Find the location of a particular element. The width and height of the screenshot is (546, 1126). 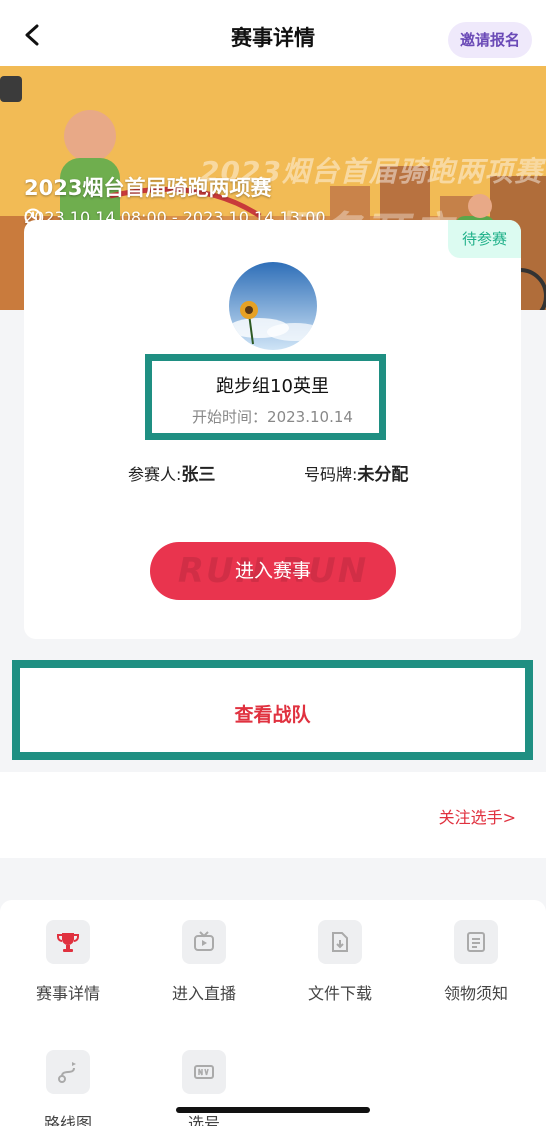

tool-route-map: 路线图 is located at coordinates (68, 1088).